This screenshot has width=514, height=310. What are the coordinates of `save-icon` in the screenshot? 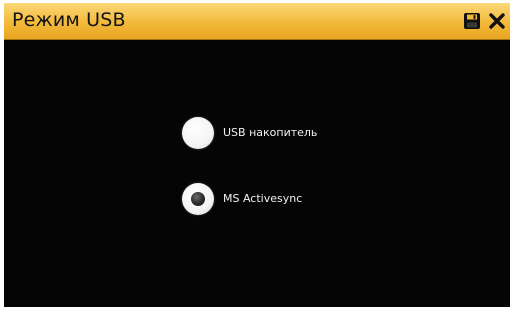 It's located at (472, 21).